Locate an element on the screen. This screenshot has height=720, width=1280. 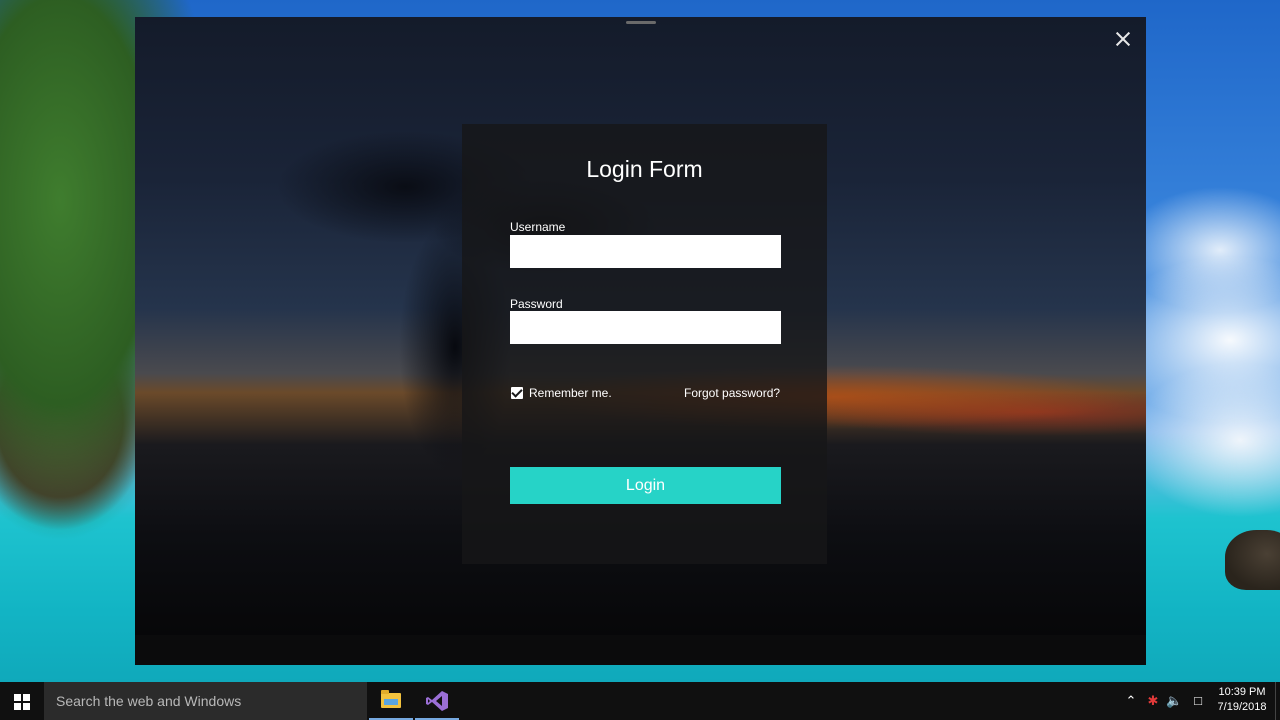
wallpaper-rock is located at coordinates (1252, 560).